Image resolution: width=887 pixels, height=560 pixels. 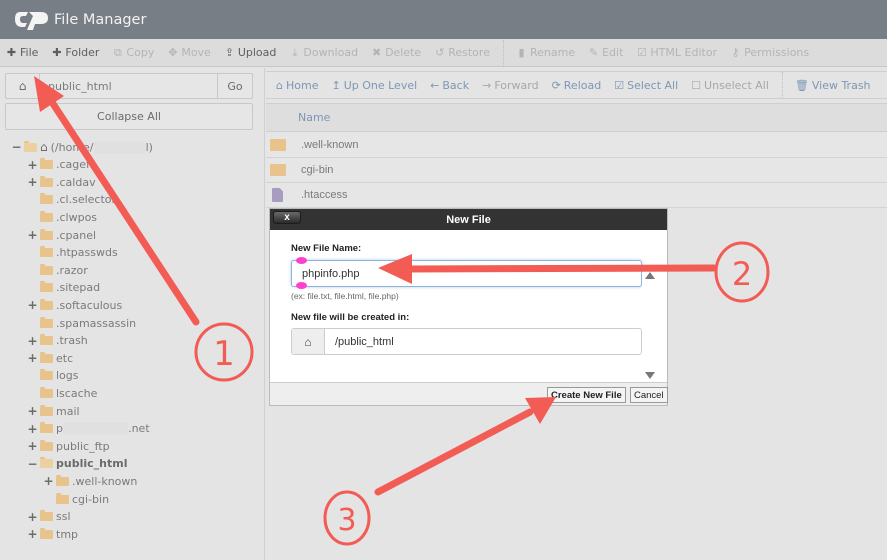 What do you see at coordinates (770, 52) in the screenshot?
I see `toolbar-permissions-button: ⚷ Permissions` at bounding box center [770, 52].